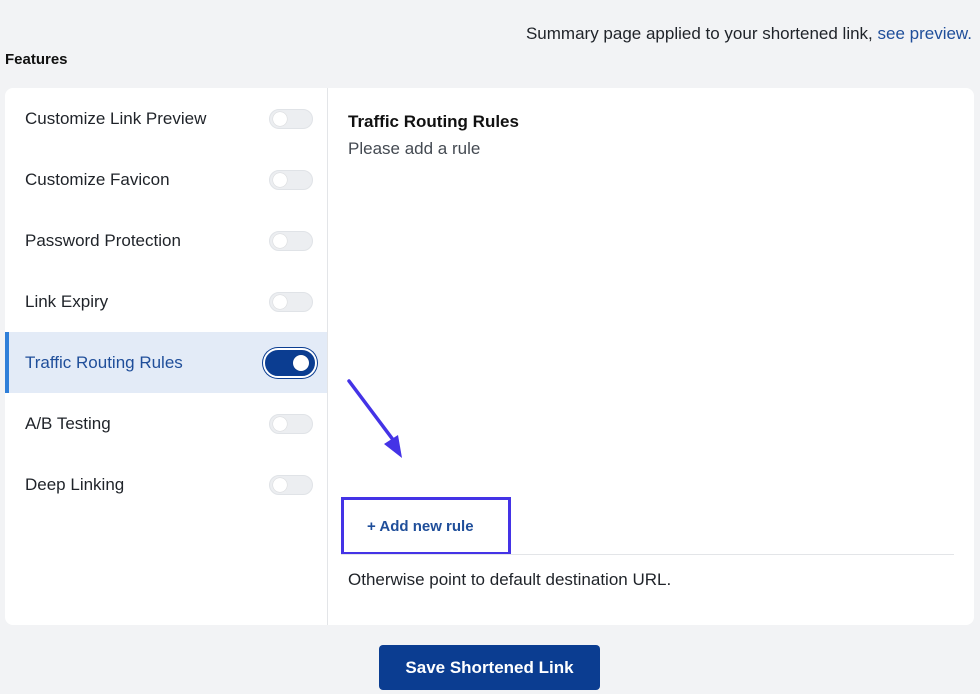  Describe the element at coordinates (97, 179) in the screenshot. I see `sidebar-item-label: Customize Favicon` at that location.